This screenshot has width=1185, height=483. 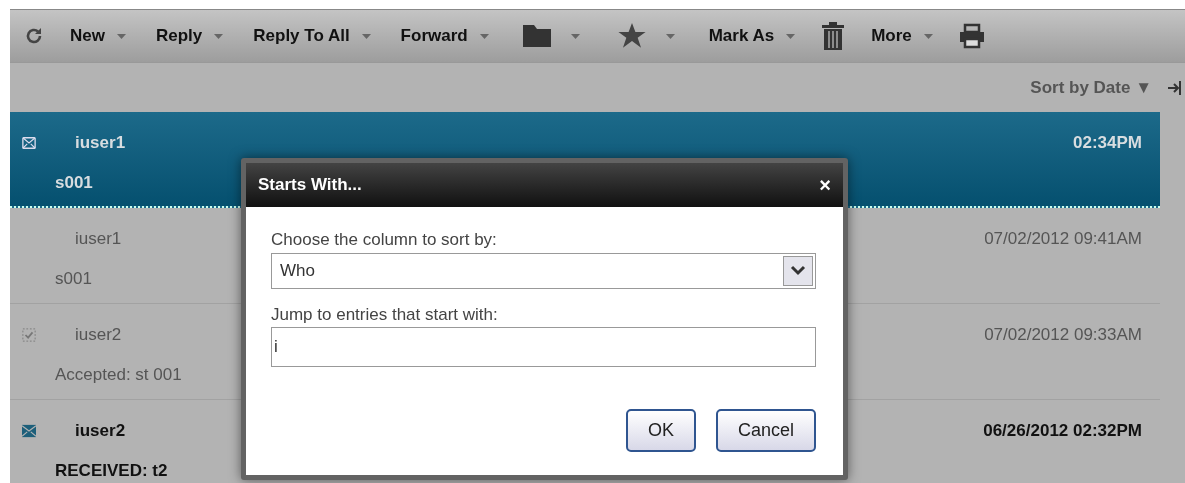 What do you see at coordinates (1063, 239) in the screenshot?
I see `message-date: 07/02/2012 09:41AM` at bounding box center [1063, 239].